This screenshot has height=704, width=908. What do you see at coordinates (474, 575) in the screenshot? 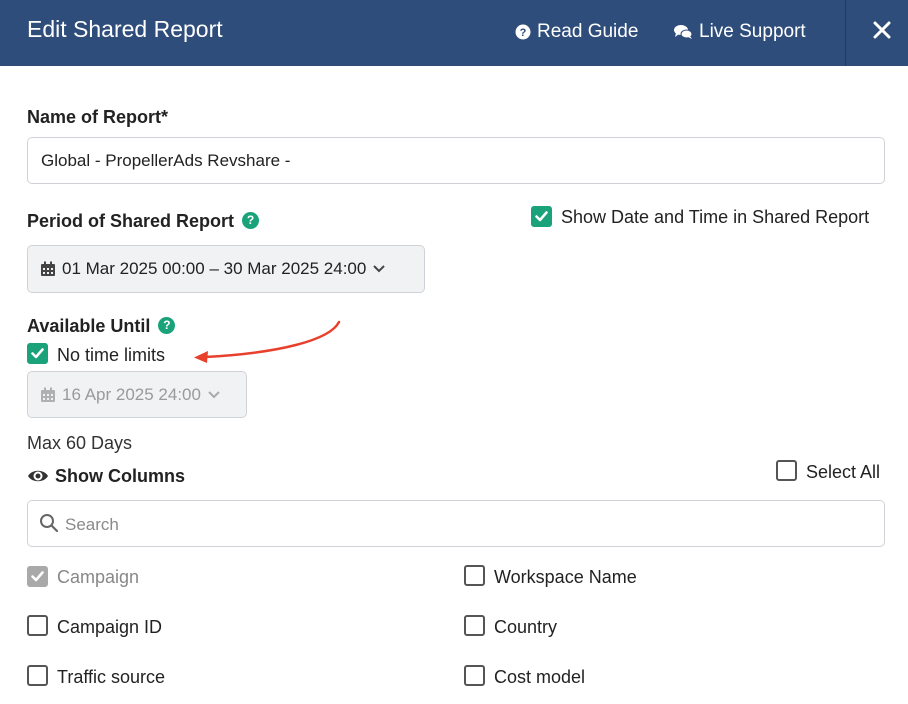
I see `column-checkbox-workspace-name` at bounding box center [474, 575].